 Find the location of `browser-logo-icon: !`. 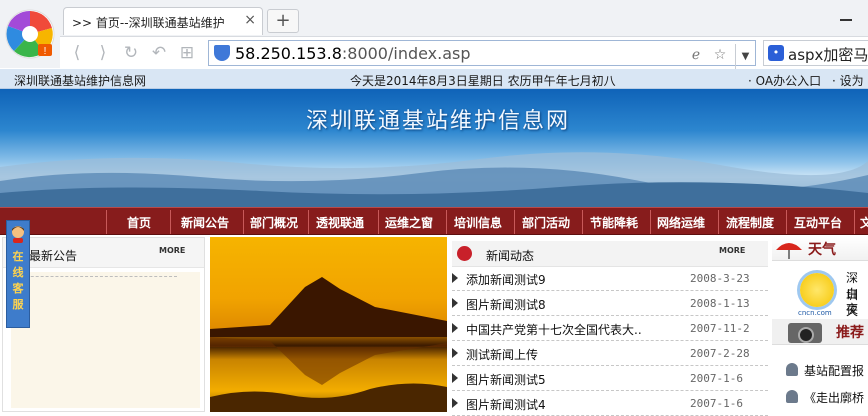

browser-logo-icon: ! is located at coordinates (30, 34).